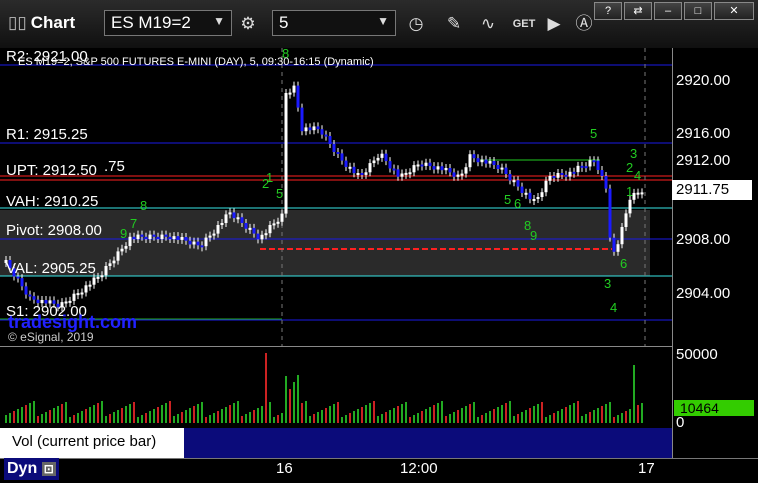 The width and height of the screenshot is (758, 483). Describe the element at coordinates (715, 253) in the screenshot. I see `price-axis` at that location.